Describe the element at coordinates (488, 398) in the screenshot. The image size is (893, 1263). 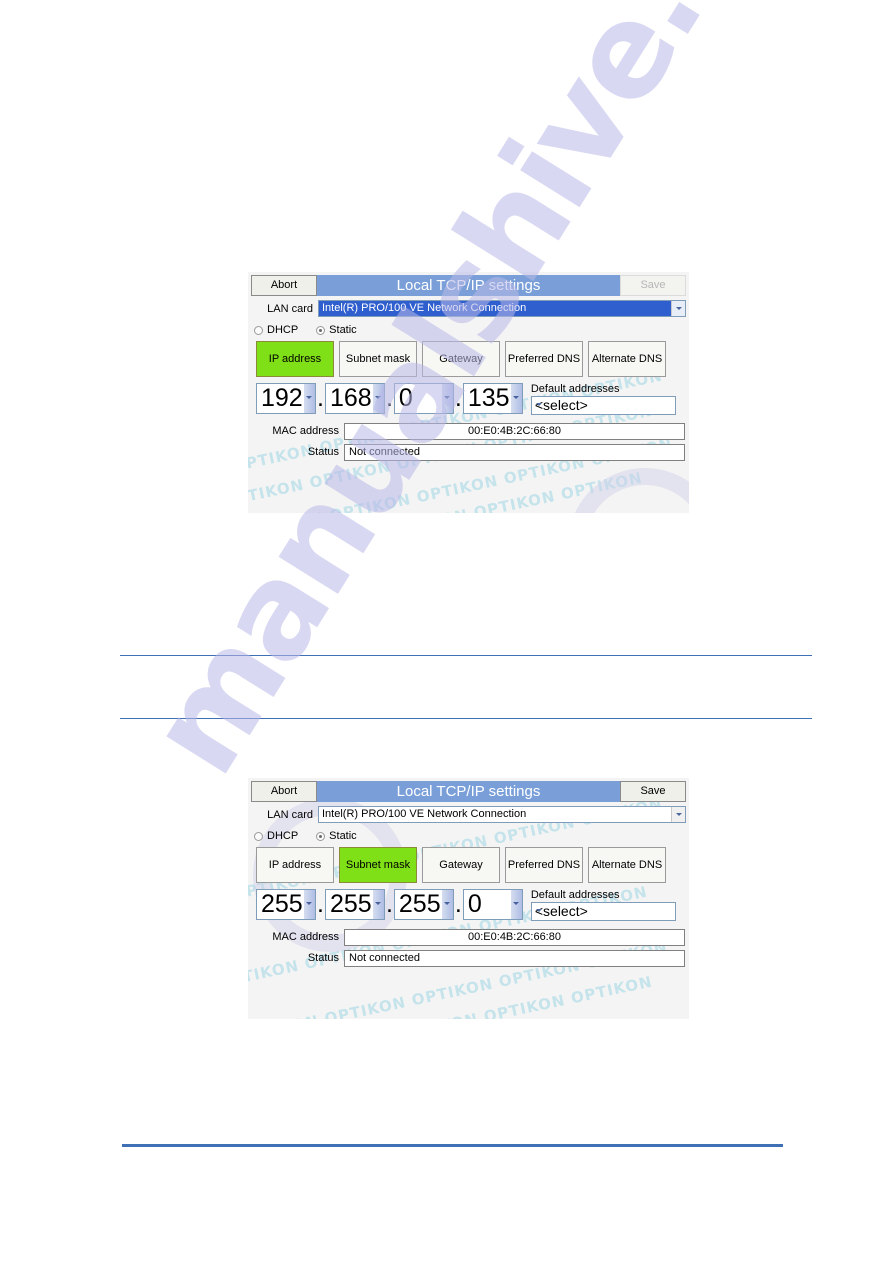
I see `octet-value-4: 135` at that location.